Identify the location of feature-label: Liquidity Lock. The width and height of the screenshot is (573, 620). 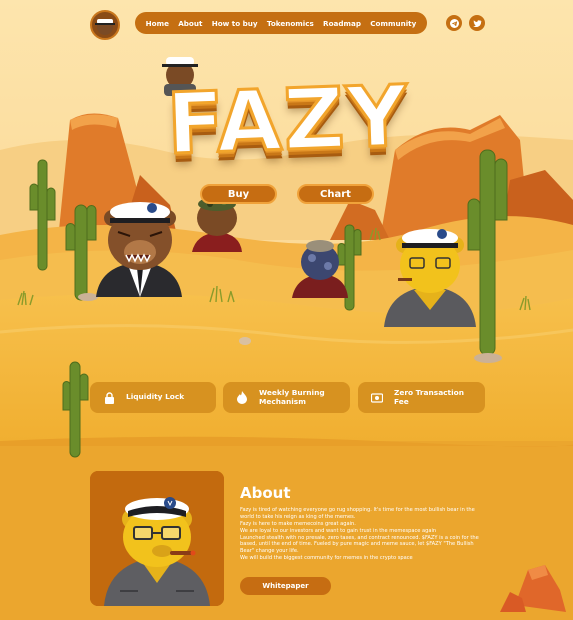
(155, 397).